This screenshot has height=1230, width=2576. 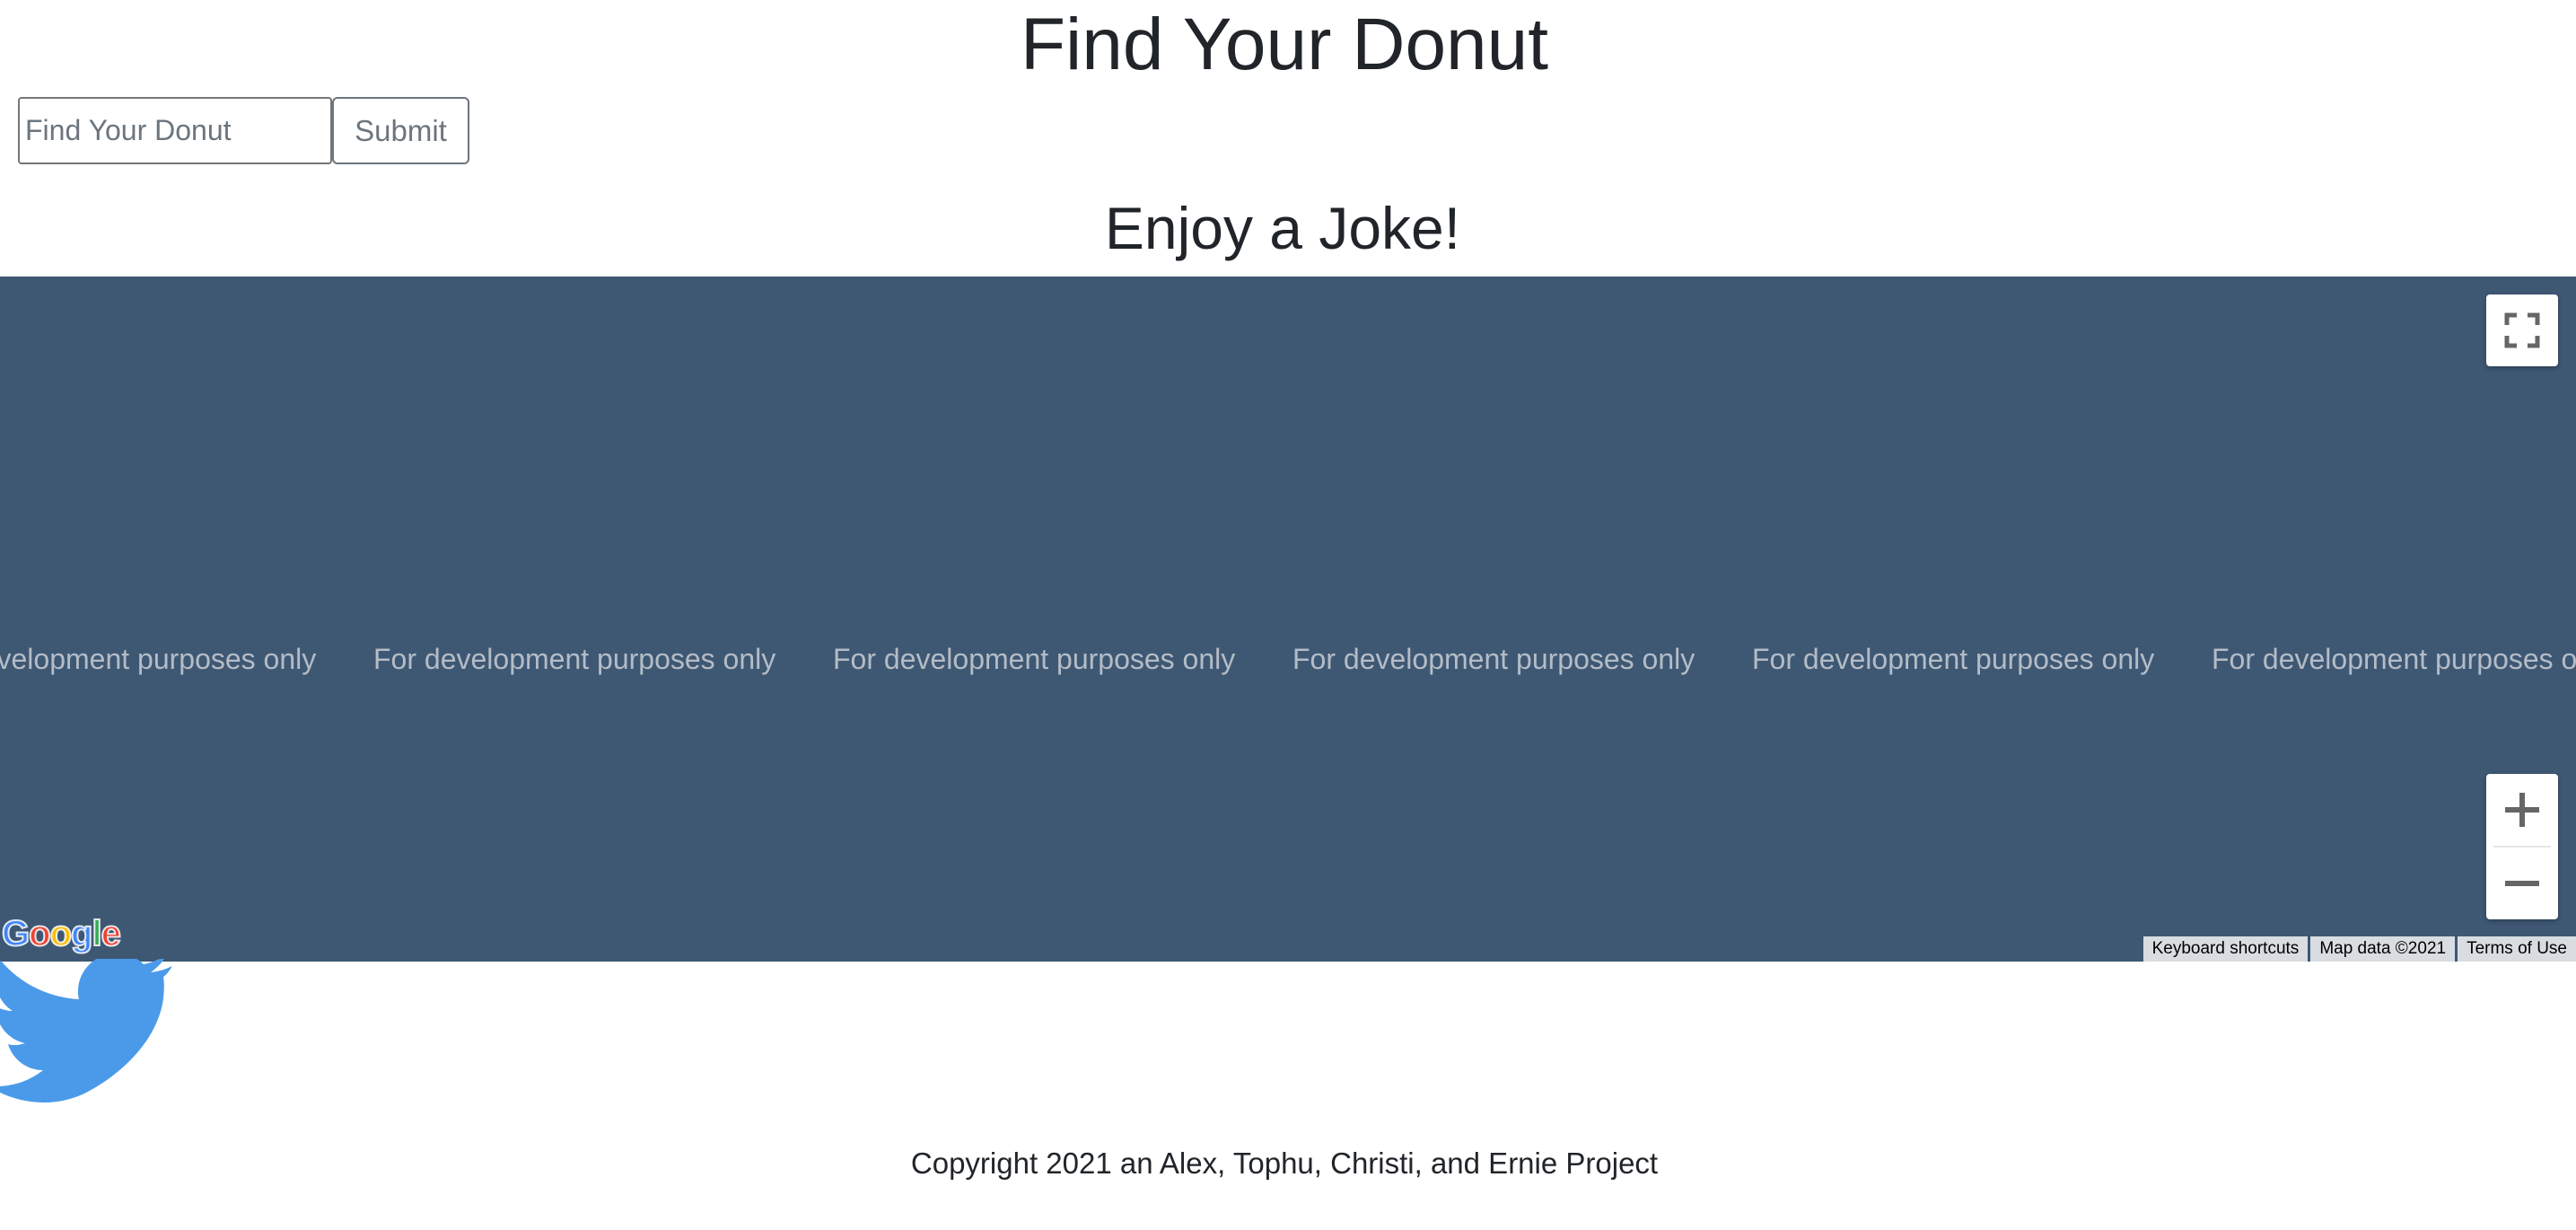 What do you see at coordinates (400, 130) in the screenshot?
I see `submit-button: Submit` at bounding box center [400, 130].